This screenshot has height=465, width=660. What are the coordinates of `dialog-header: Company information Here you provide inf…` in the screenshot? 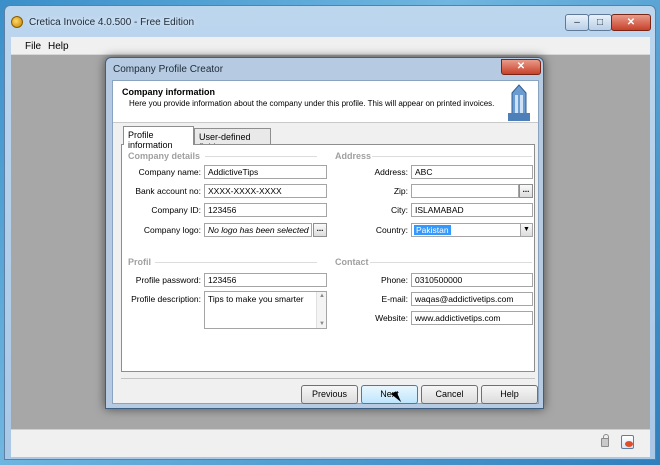 It's located at (325, 102).